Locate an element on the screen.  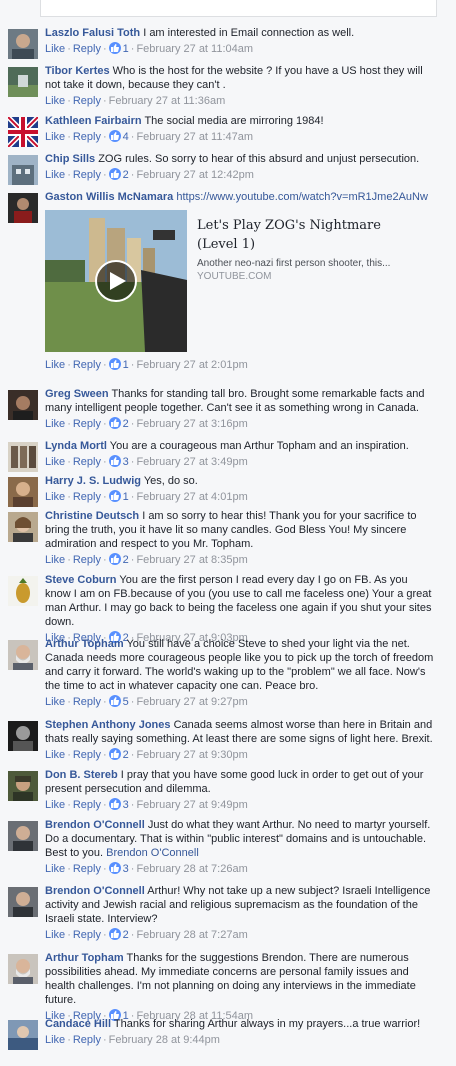
comment-author: Gaston Willis McNamara is located at coordinates (109, 197).